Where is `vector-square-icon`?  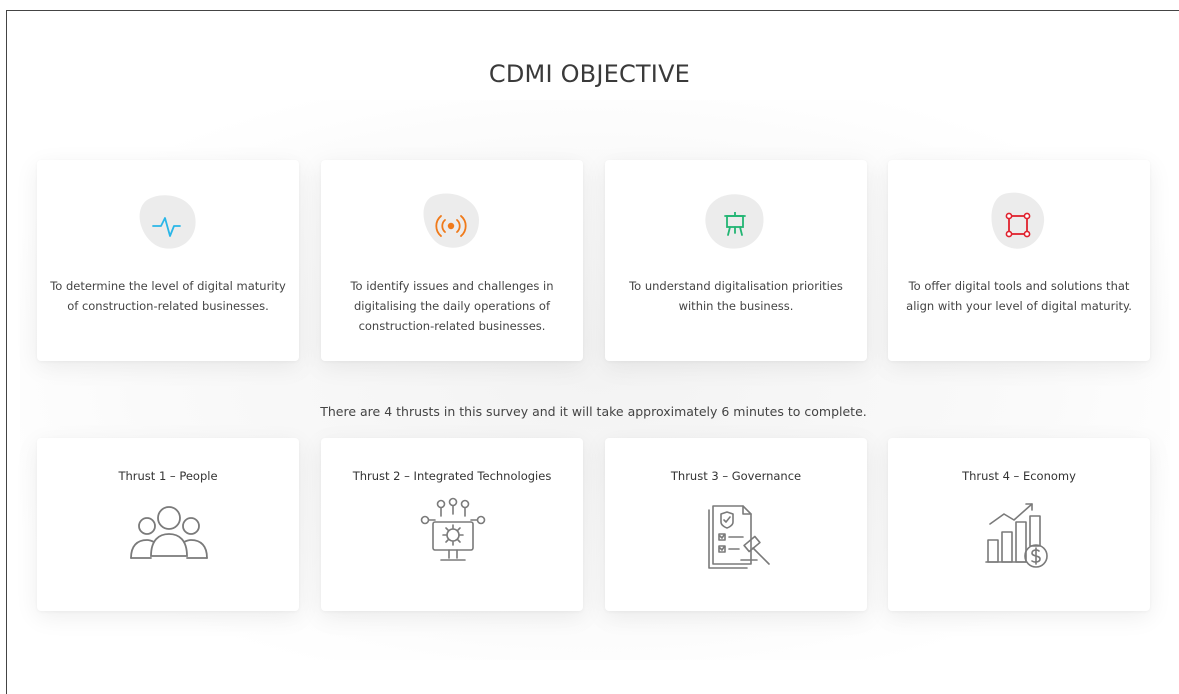
vector-square-icon is located at coordinates (1018, 222).